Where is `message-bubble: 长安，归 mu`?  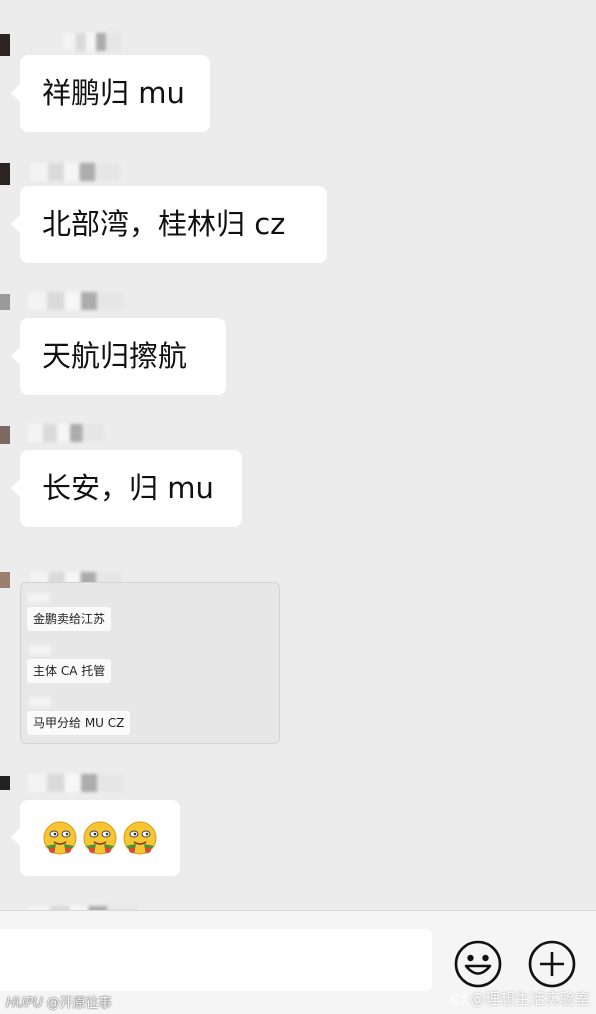 message-bubble: 长安，归 mu is located at coordinates (126, 488).